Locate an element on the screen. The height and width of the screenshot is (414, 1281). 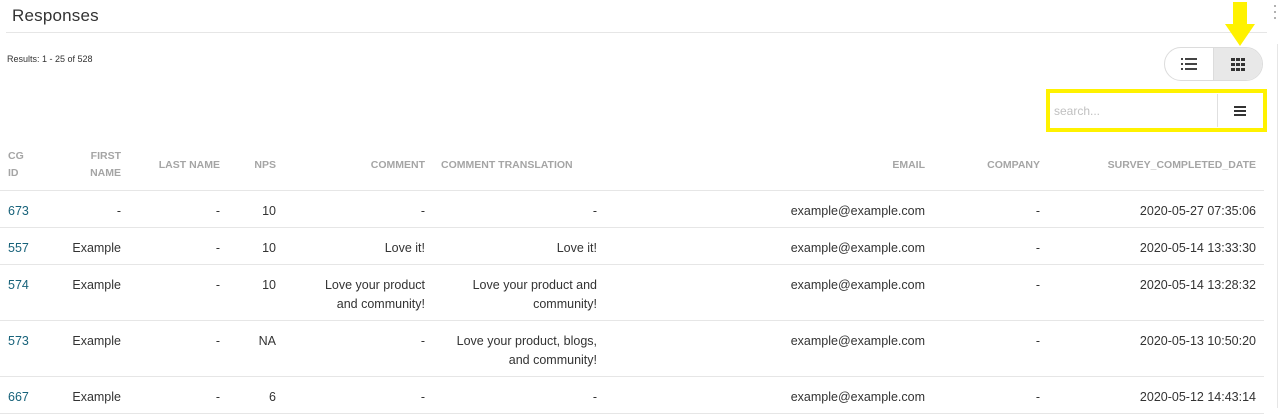
cg-id-cell: 673 is located at coordinates (24, 209).